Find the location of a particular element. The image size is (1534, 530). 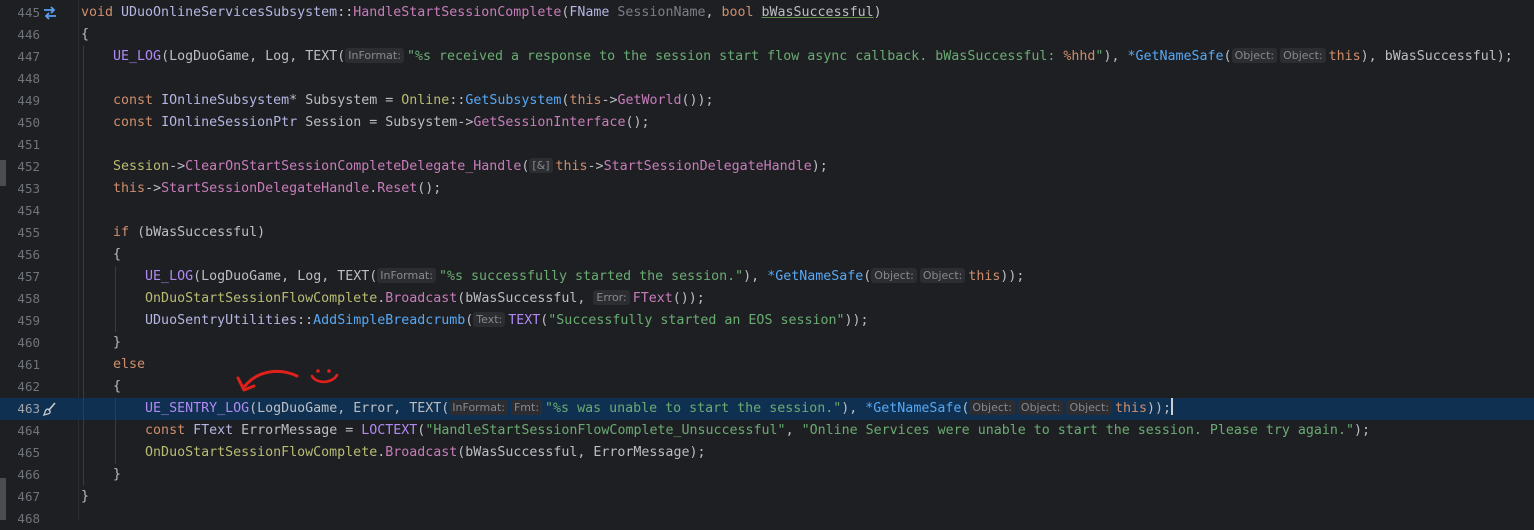

line-number: 461 is located at coordinates (24, 365).